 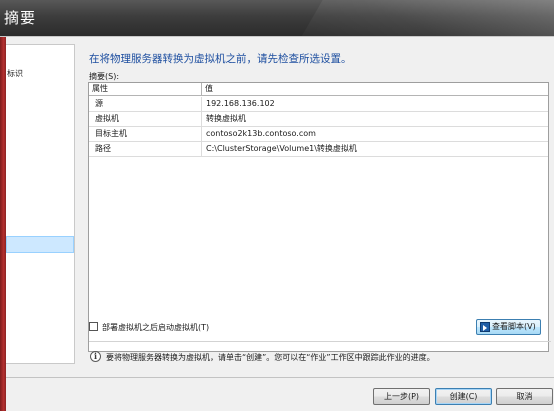 I want to click on create-button: 创建(C), so click(x=463, y=396).